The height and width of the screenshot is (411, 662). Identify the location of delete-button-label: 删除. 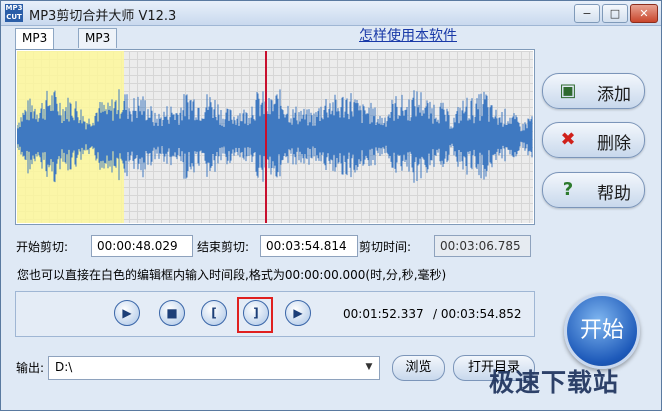
(614, 144).